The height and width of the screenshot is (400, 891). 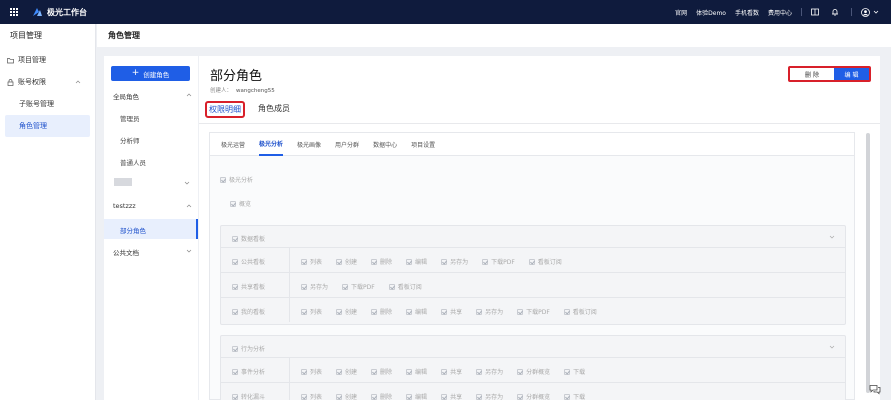 What do you see at coordinates (153, 96) in the screenshot?
I see `role-group-global: 全局角色` at bounding box center [153, 96].